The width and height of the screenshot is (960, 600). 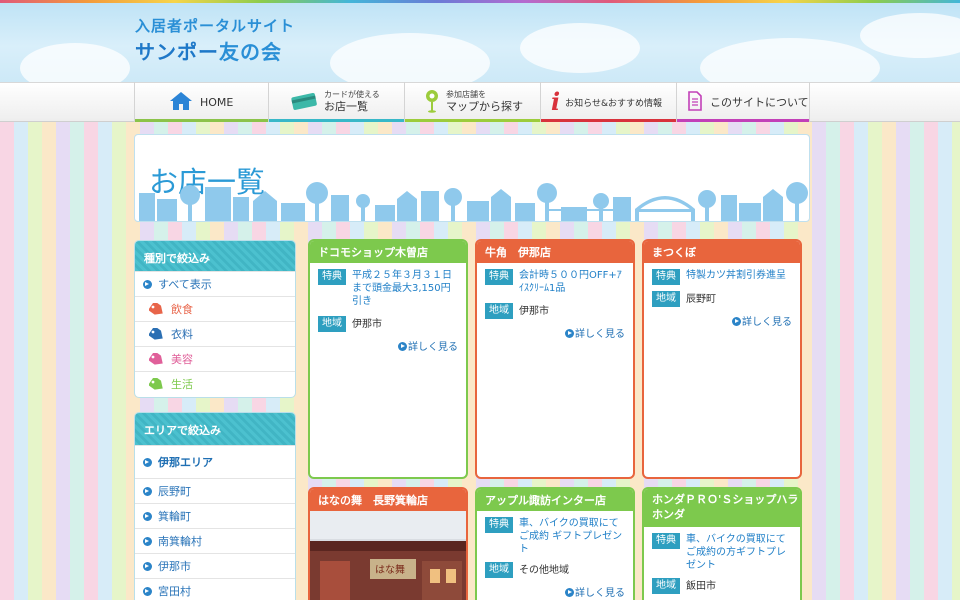 I want to click on nav-info: i お知らせ&おすすめ情報, so click(x=608, y=102).